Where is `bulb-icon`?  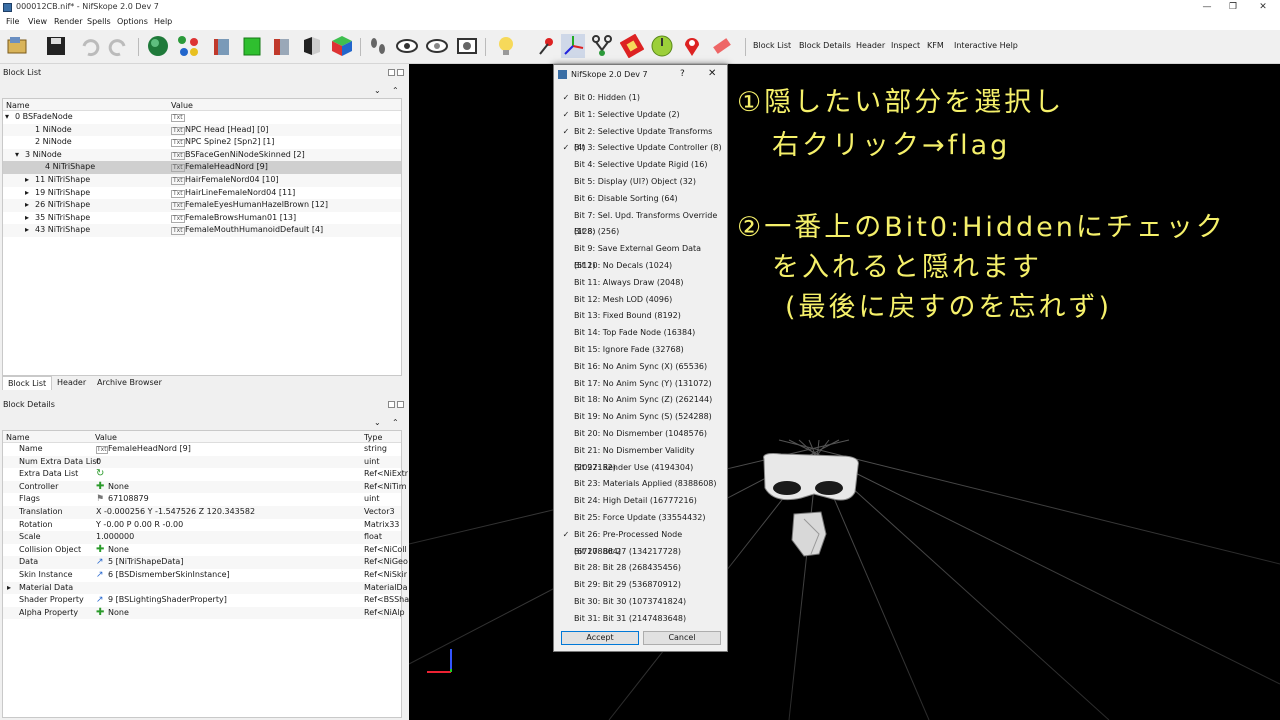
bulb-icon is located at coordinates (506, 46).